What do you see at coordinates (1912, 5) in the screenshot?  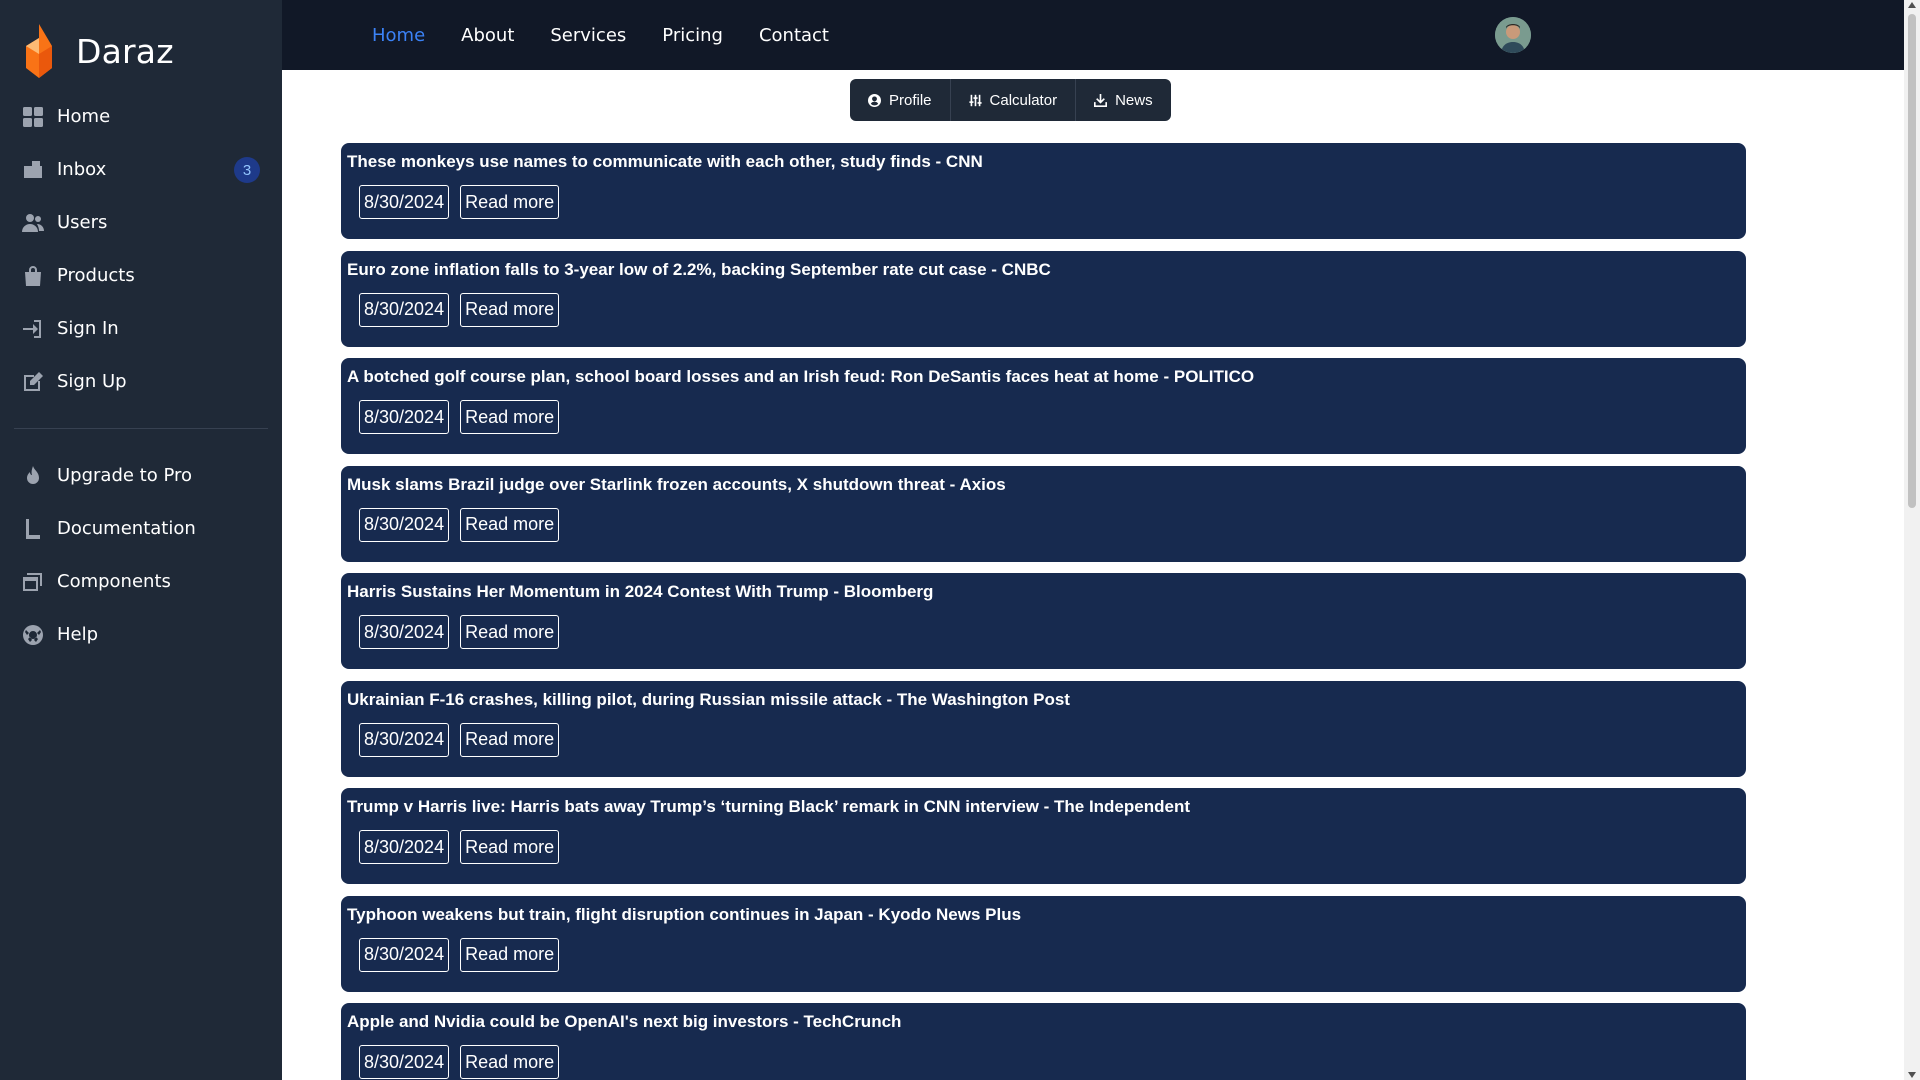 I see `scroll-up-arrow-icon` at bounding box center [1912, 5].